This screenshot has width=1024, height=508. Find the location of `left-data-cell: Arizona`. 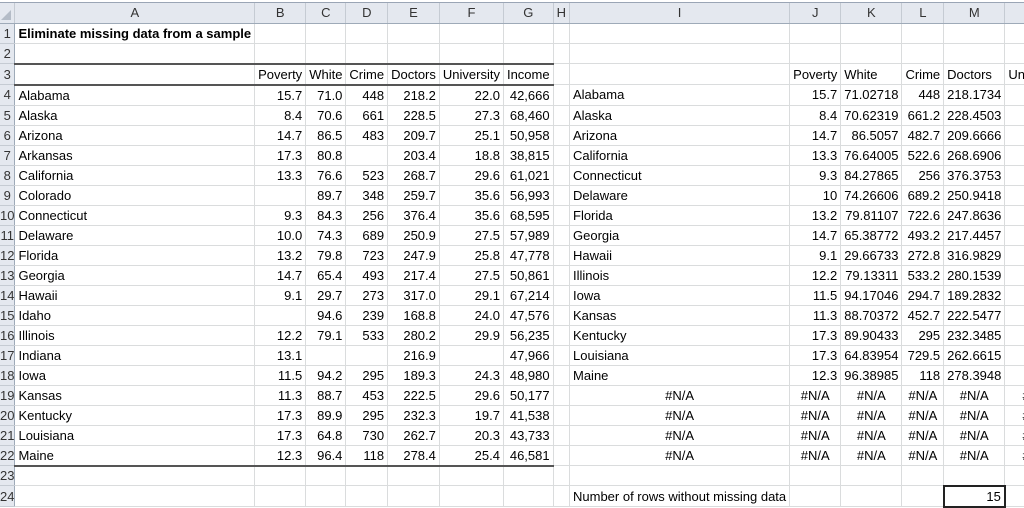

left-data-cell: Arizona is located at coordinates (135, 135).